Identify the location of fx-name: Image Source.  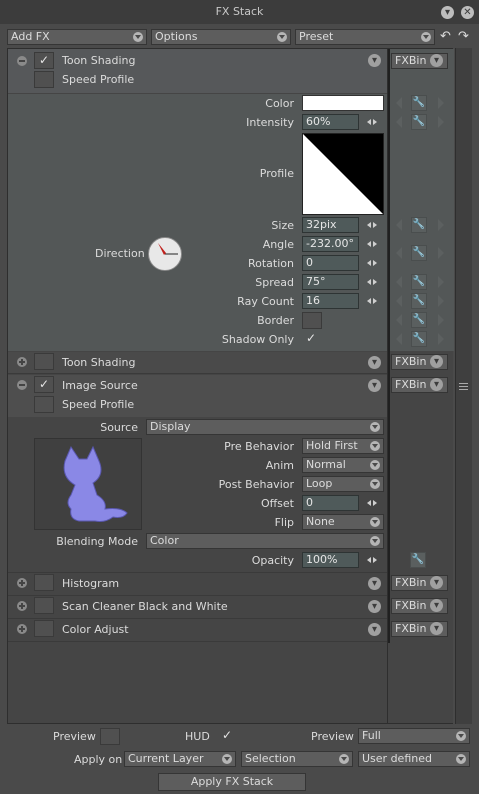
(100, 385).